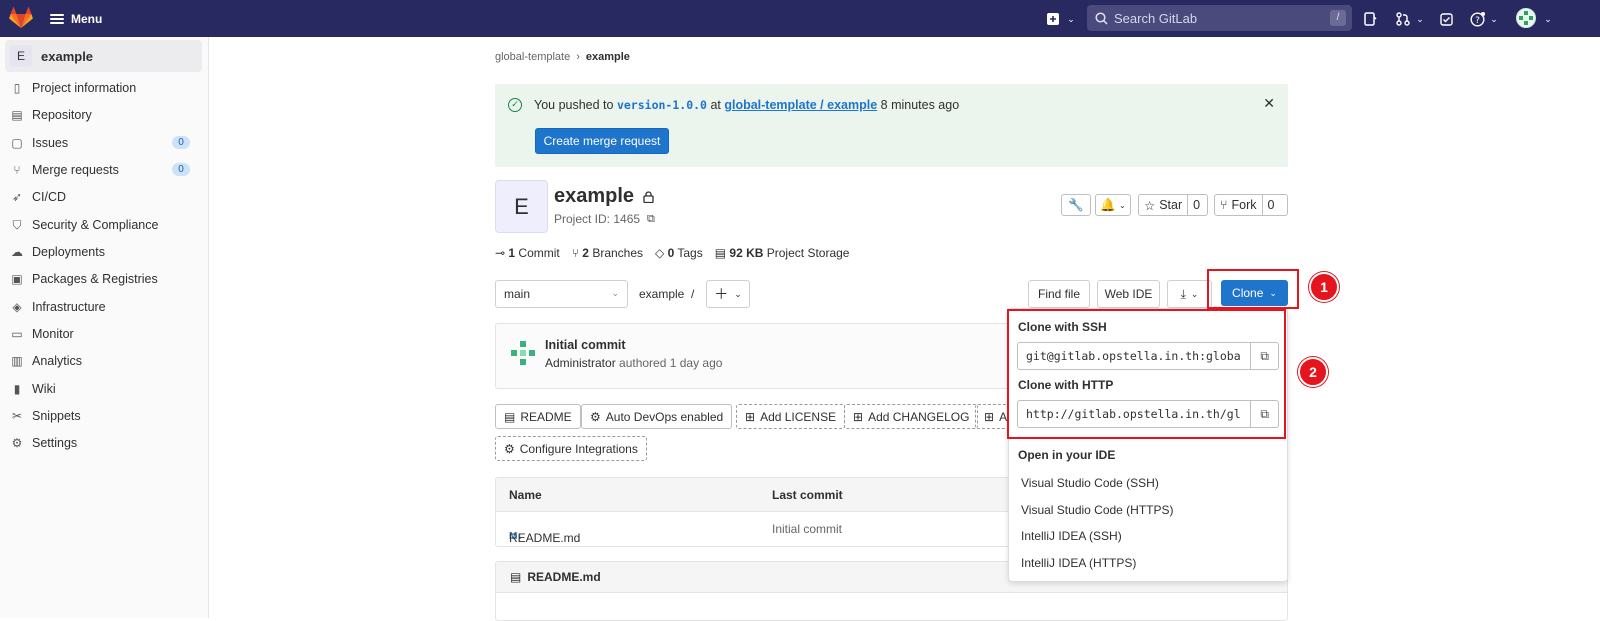 The width and height of the screenshot is (1600, 621). I want to click on commit-title: Initial commit, so click(585, 345).